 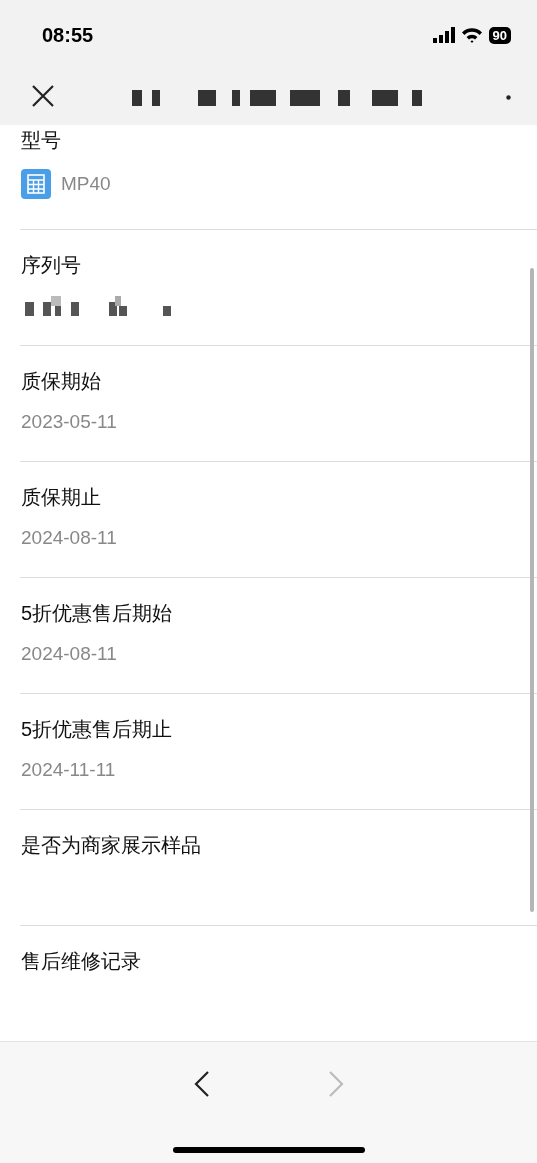 What do you see at coordinates (68, 35) in the screenshot?
I see `status-time: 08:55` at bounding box center [68, 35].